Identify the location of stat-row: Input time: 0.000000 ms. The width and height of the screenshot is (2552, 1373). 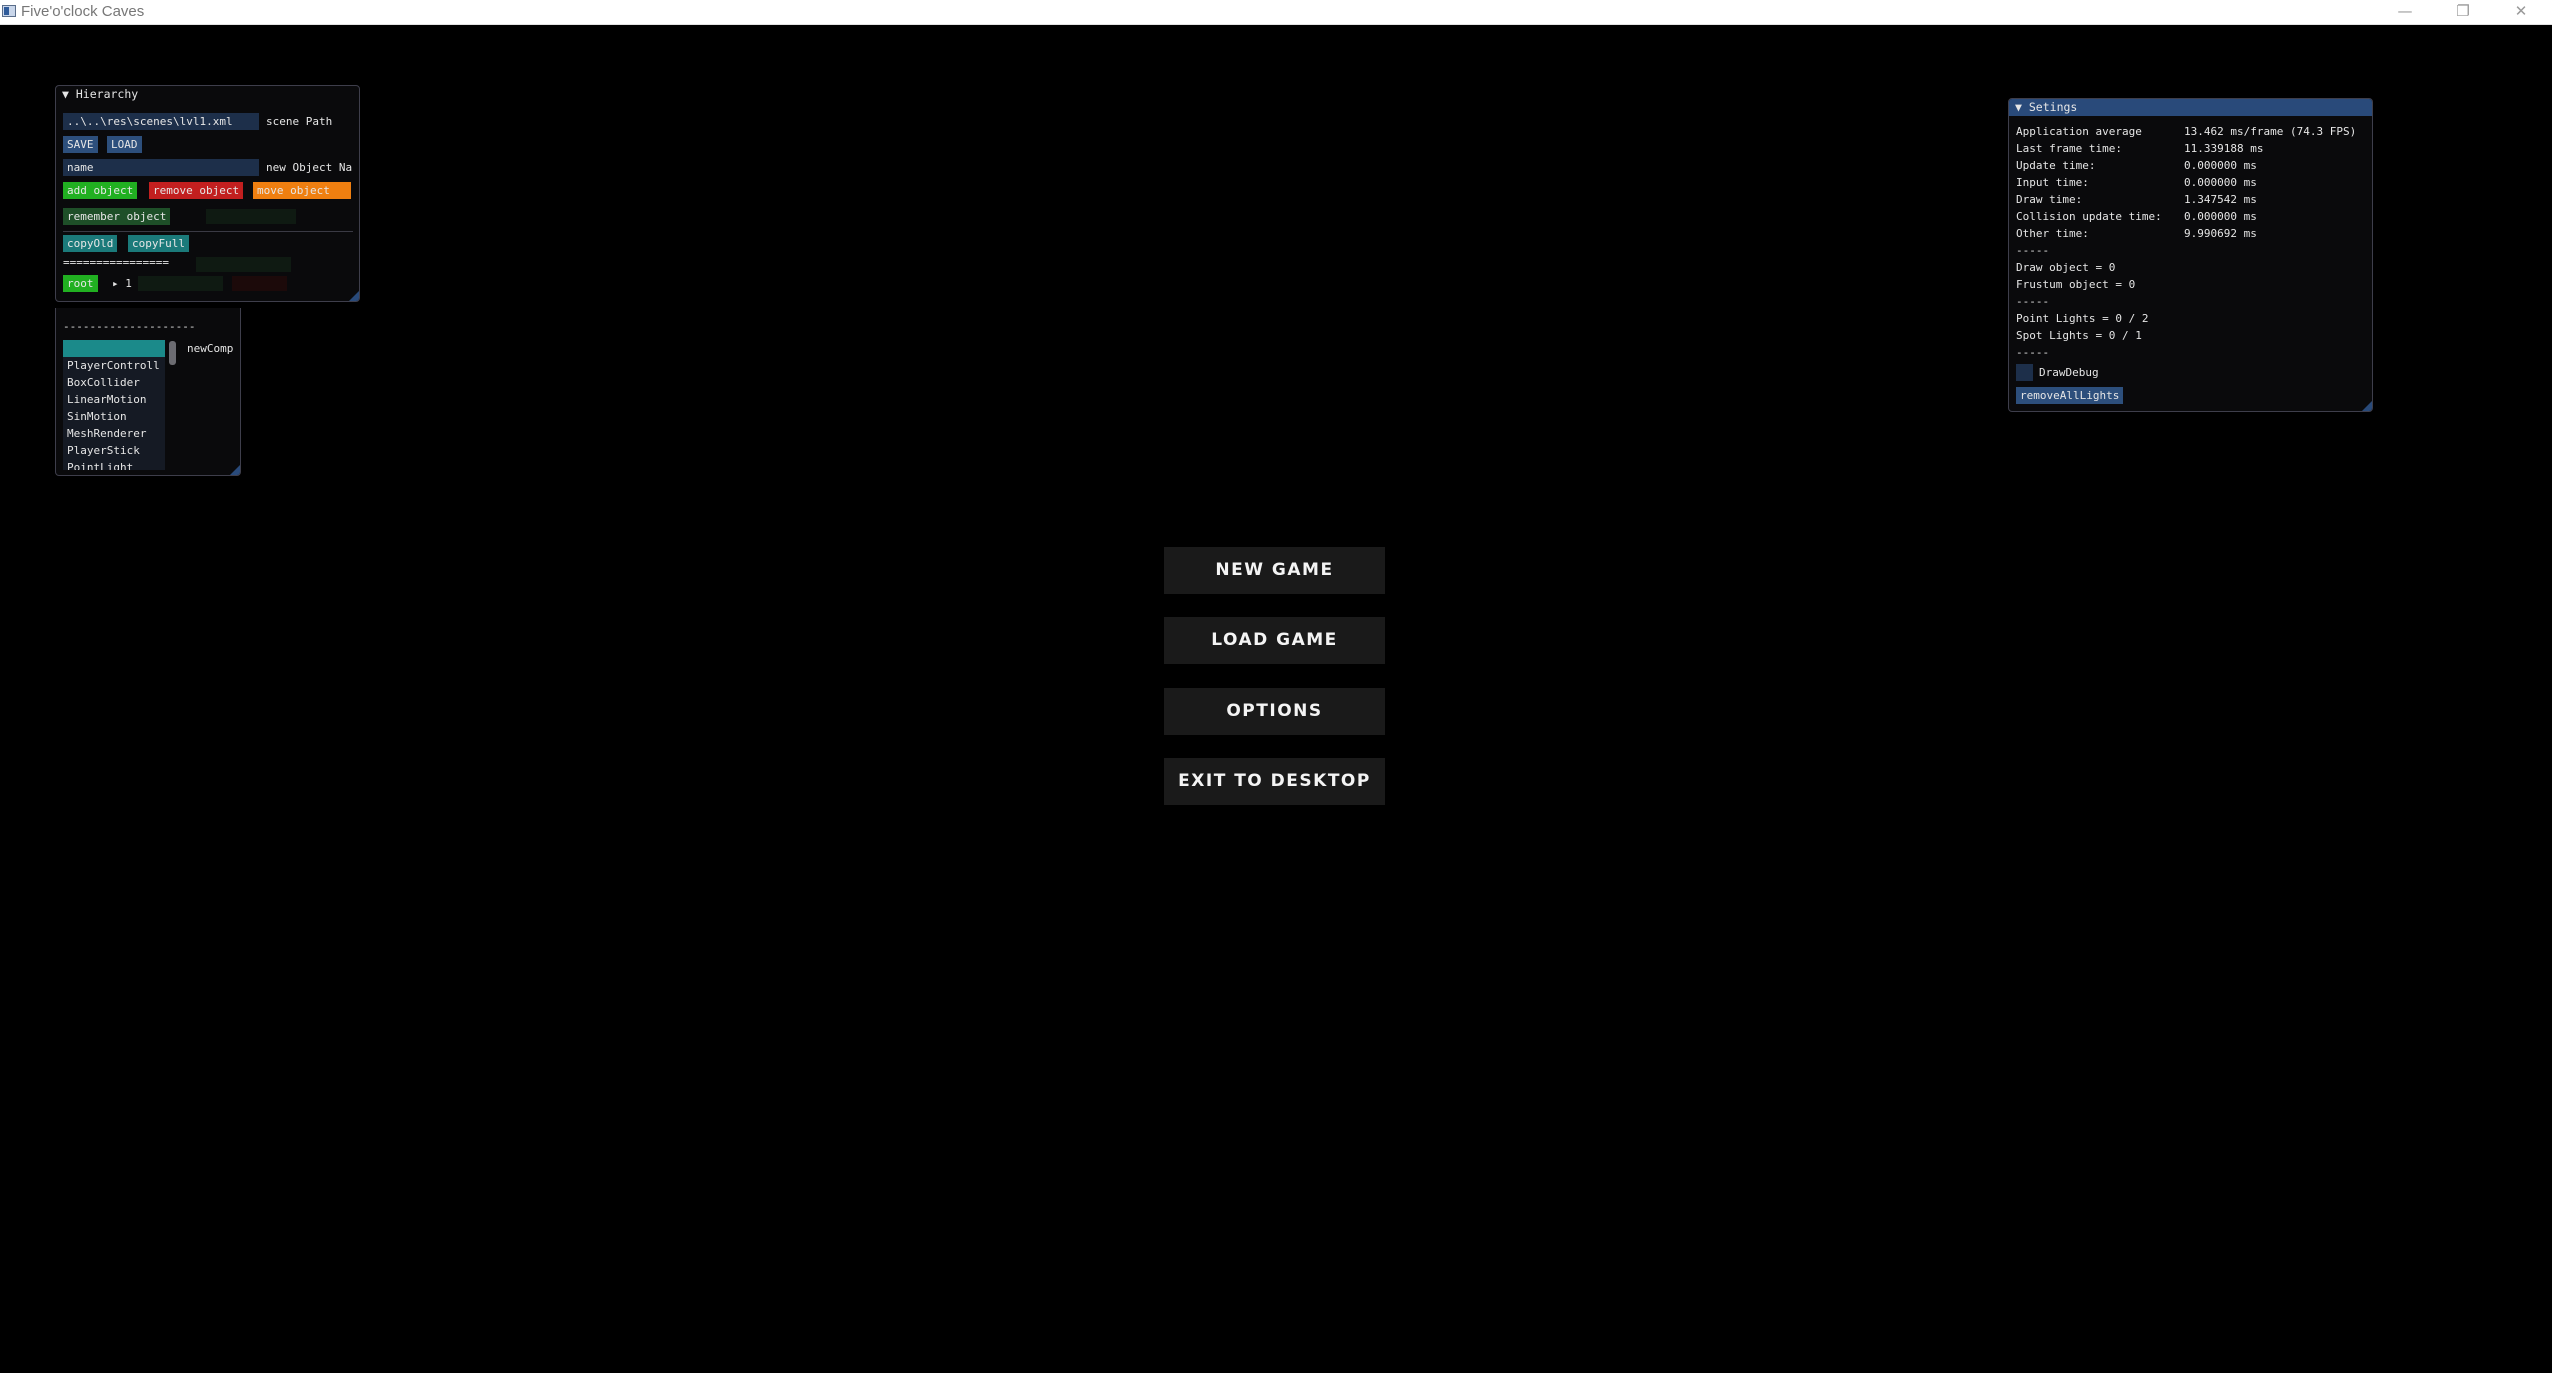
(2136, 182).